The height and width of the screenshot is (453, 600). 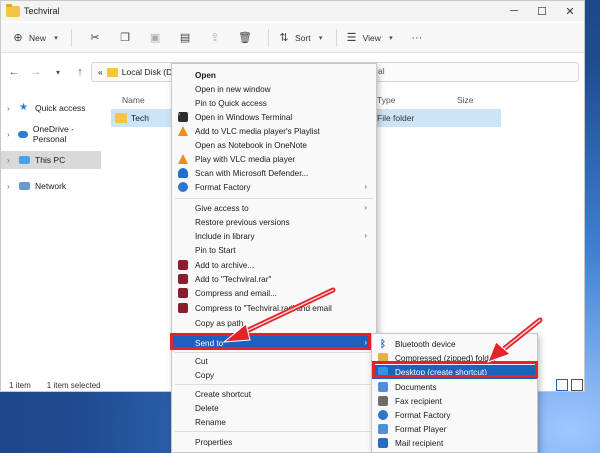 I want to click on maximize-button: ☐, so click(x=542, y=11).